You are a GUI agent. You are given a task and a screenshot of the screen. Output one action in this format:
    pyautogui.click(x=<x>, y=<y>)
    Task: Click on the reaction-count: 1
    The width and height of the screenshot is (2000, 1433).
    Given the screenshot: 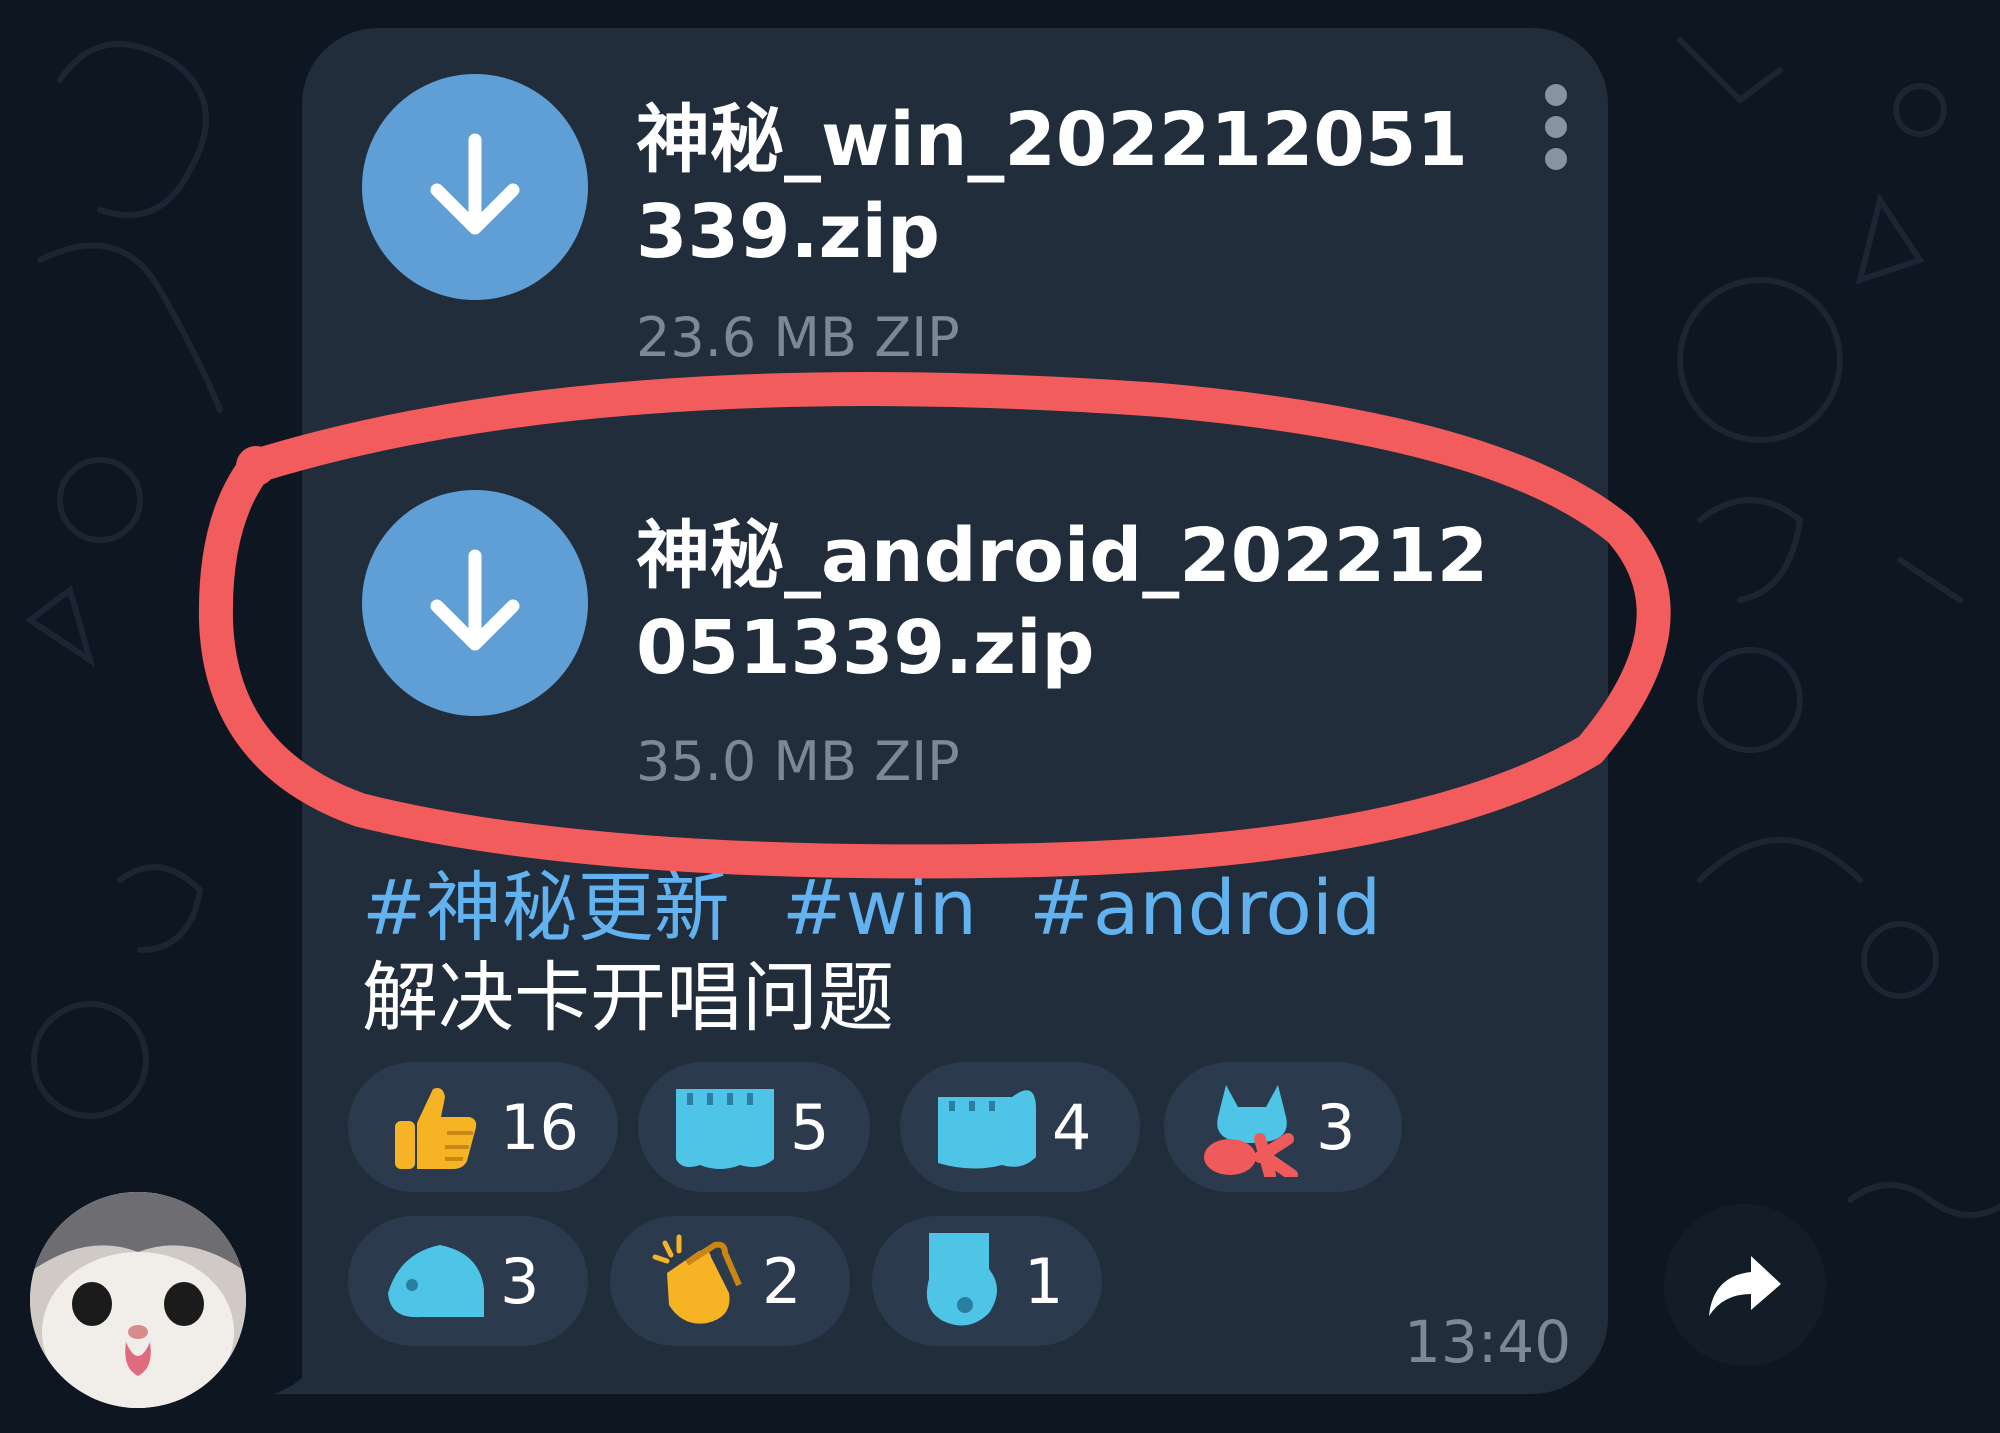 What is the action you would take?
    pyautogui.click(x=1044, y=1281)
    